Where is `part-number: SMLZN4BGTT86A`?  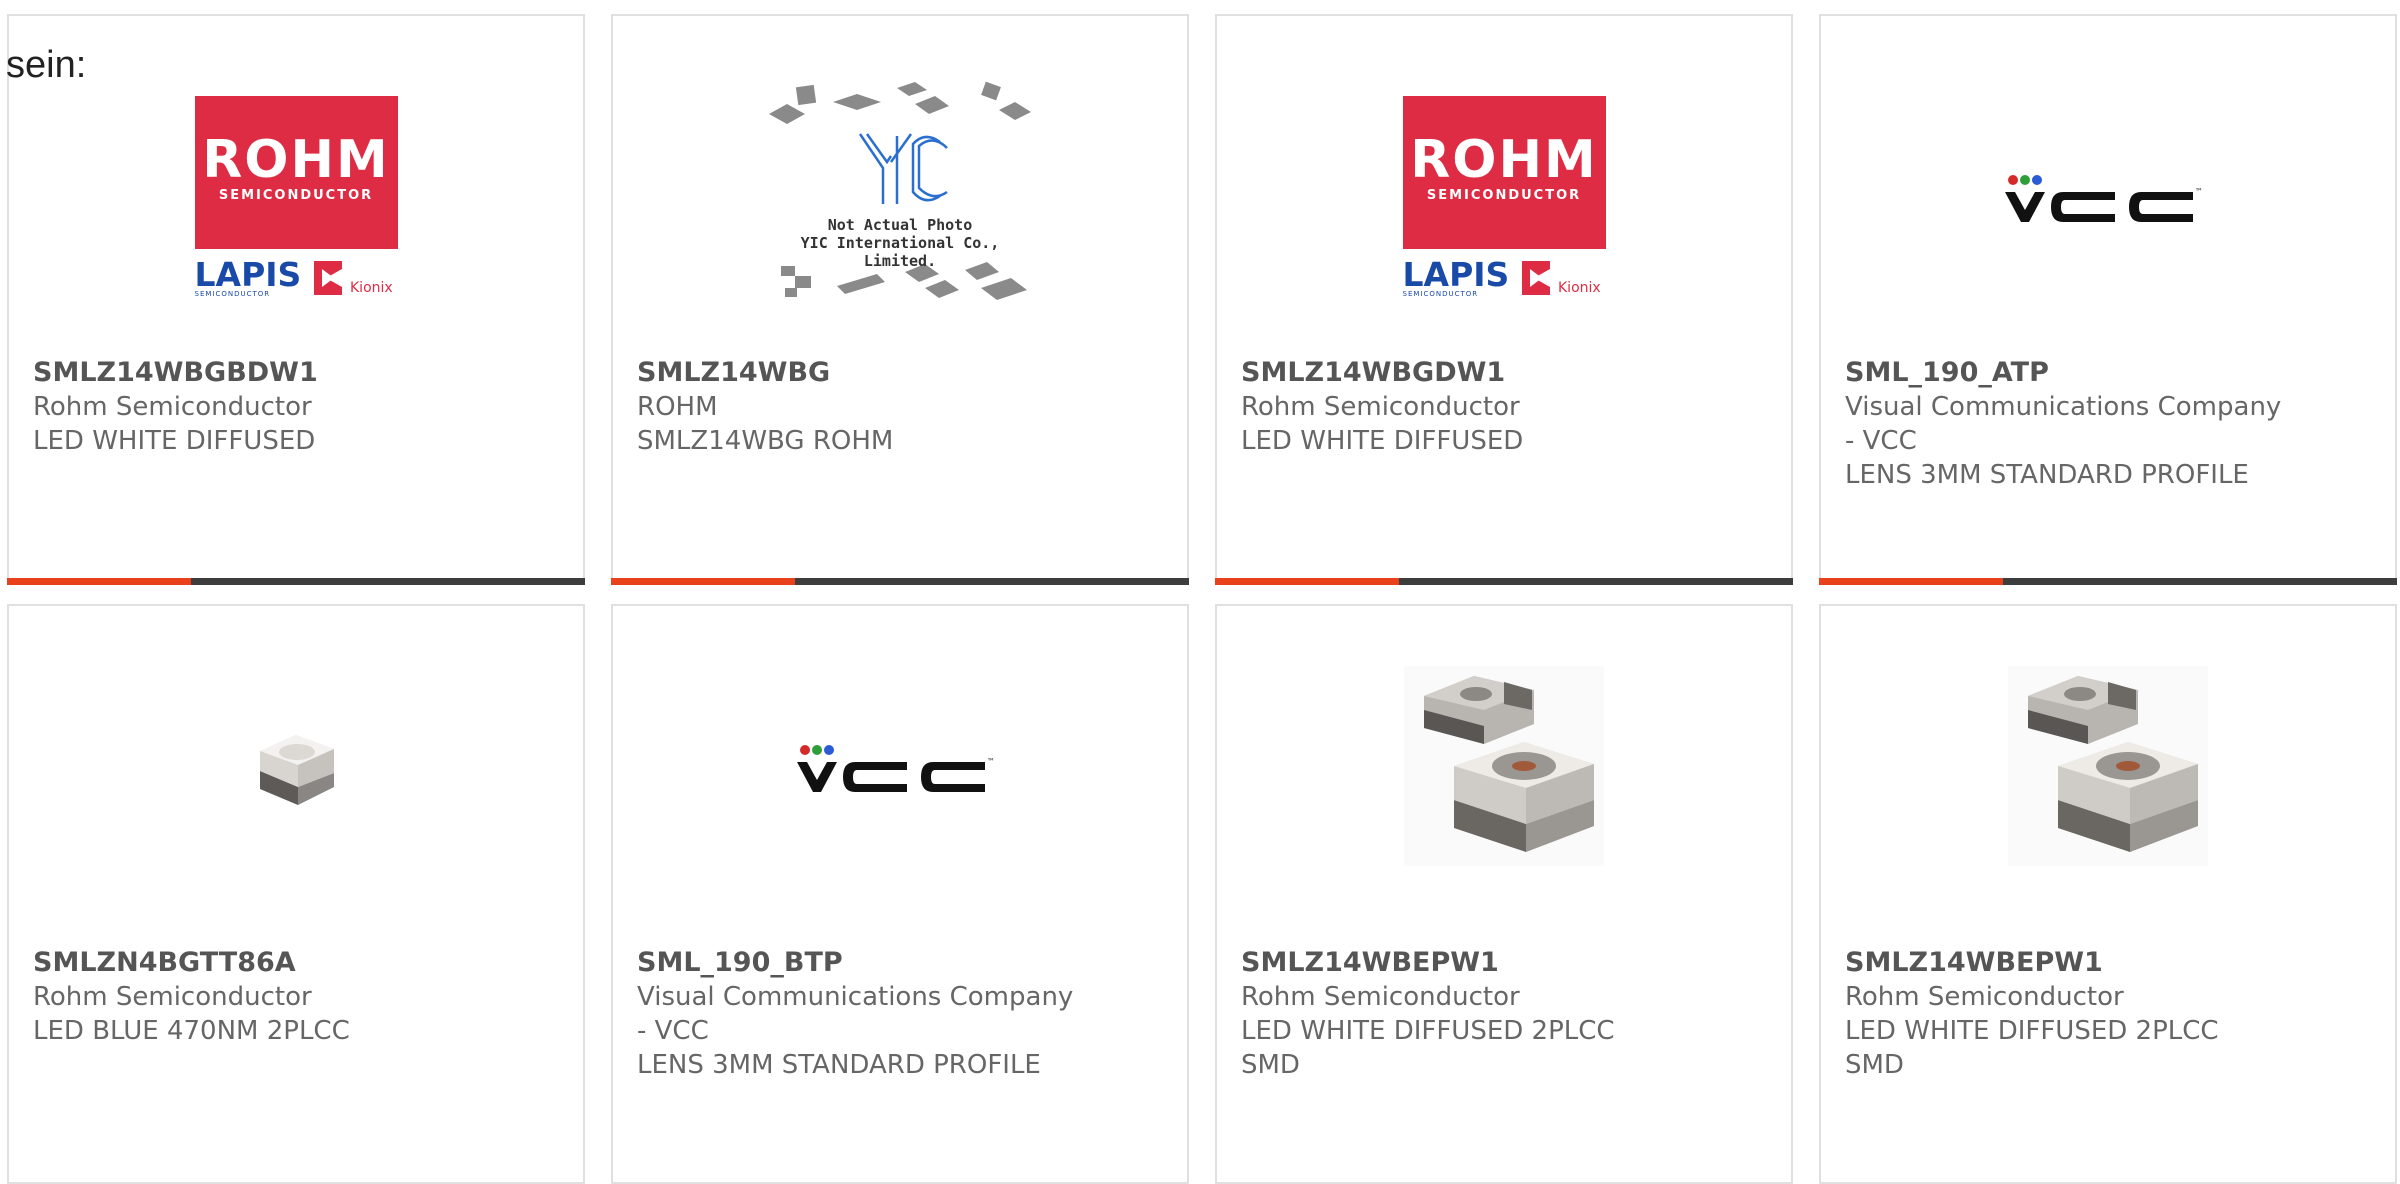 part-number: SMLZN4BGTT86A is located at coordinates (300, 963).